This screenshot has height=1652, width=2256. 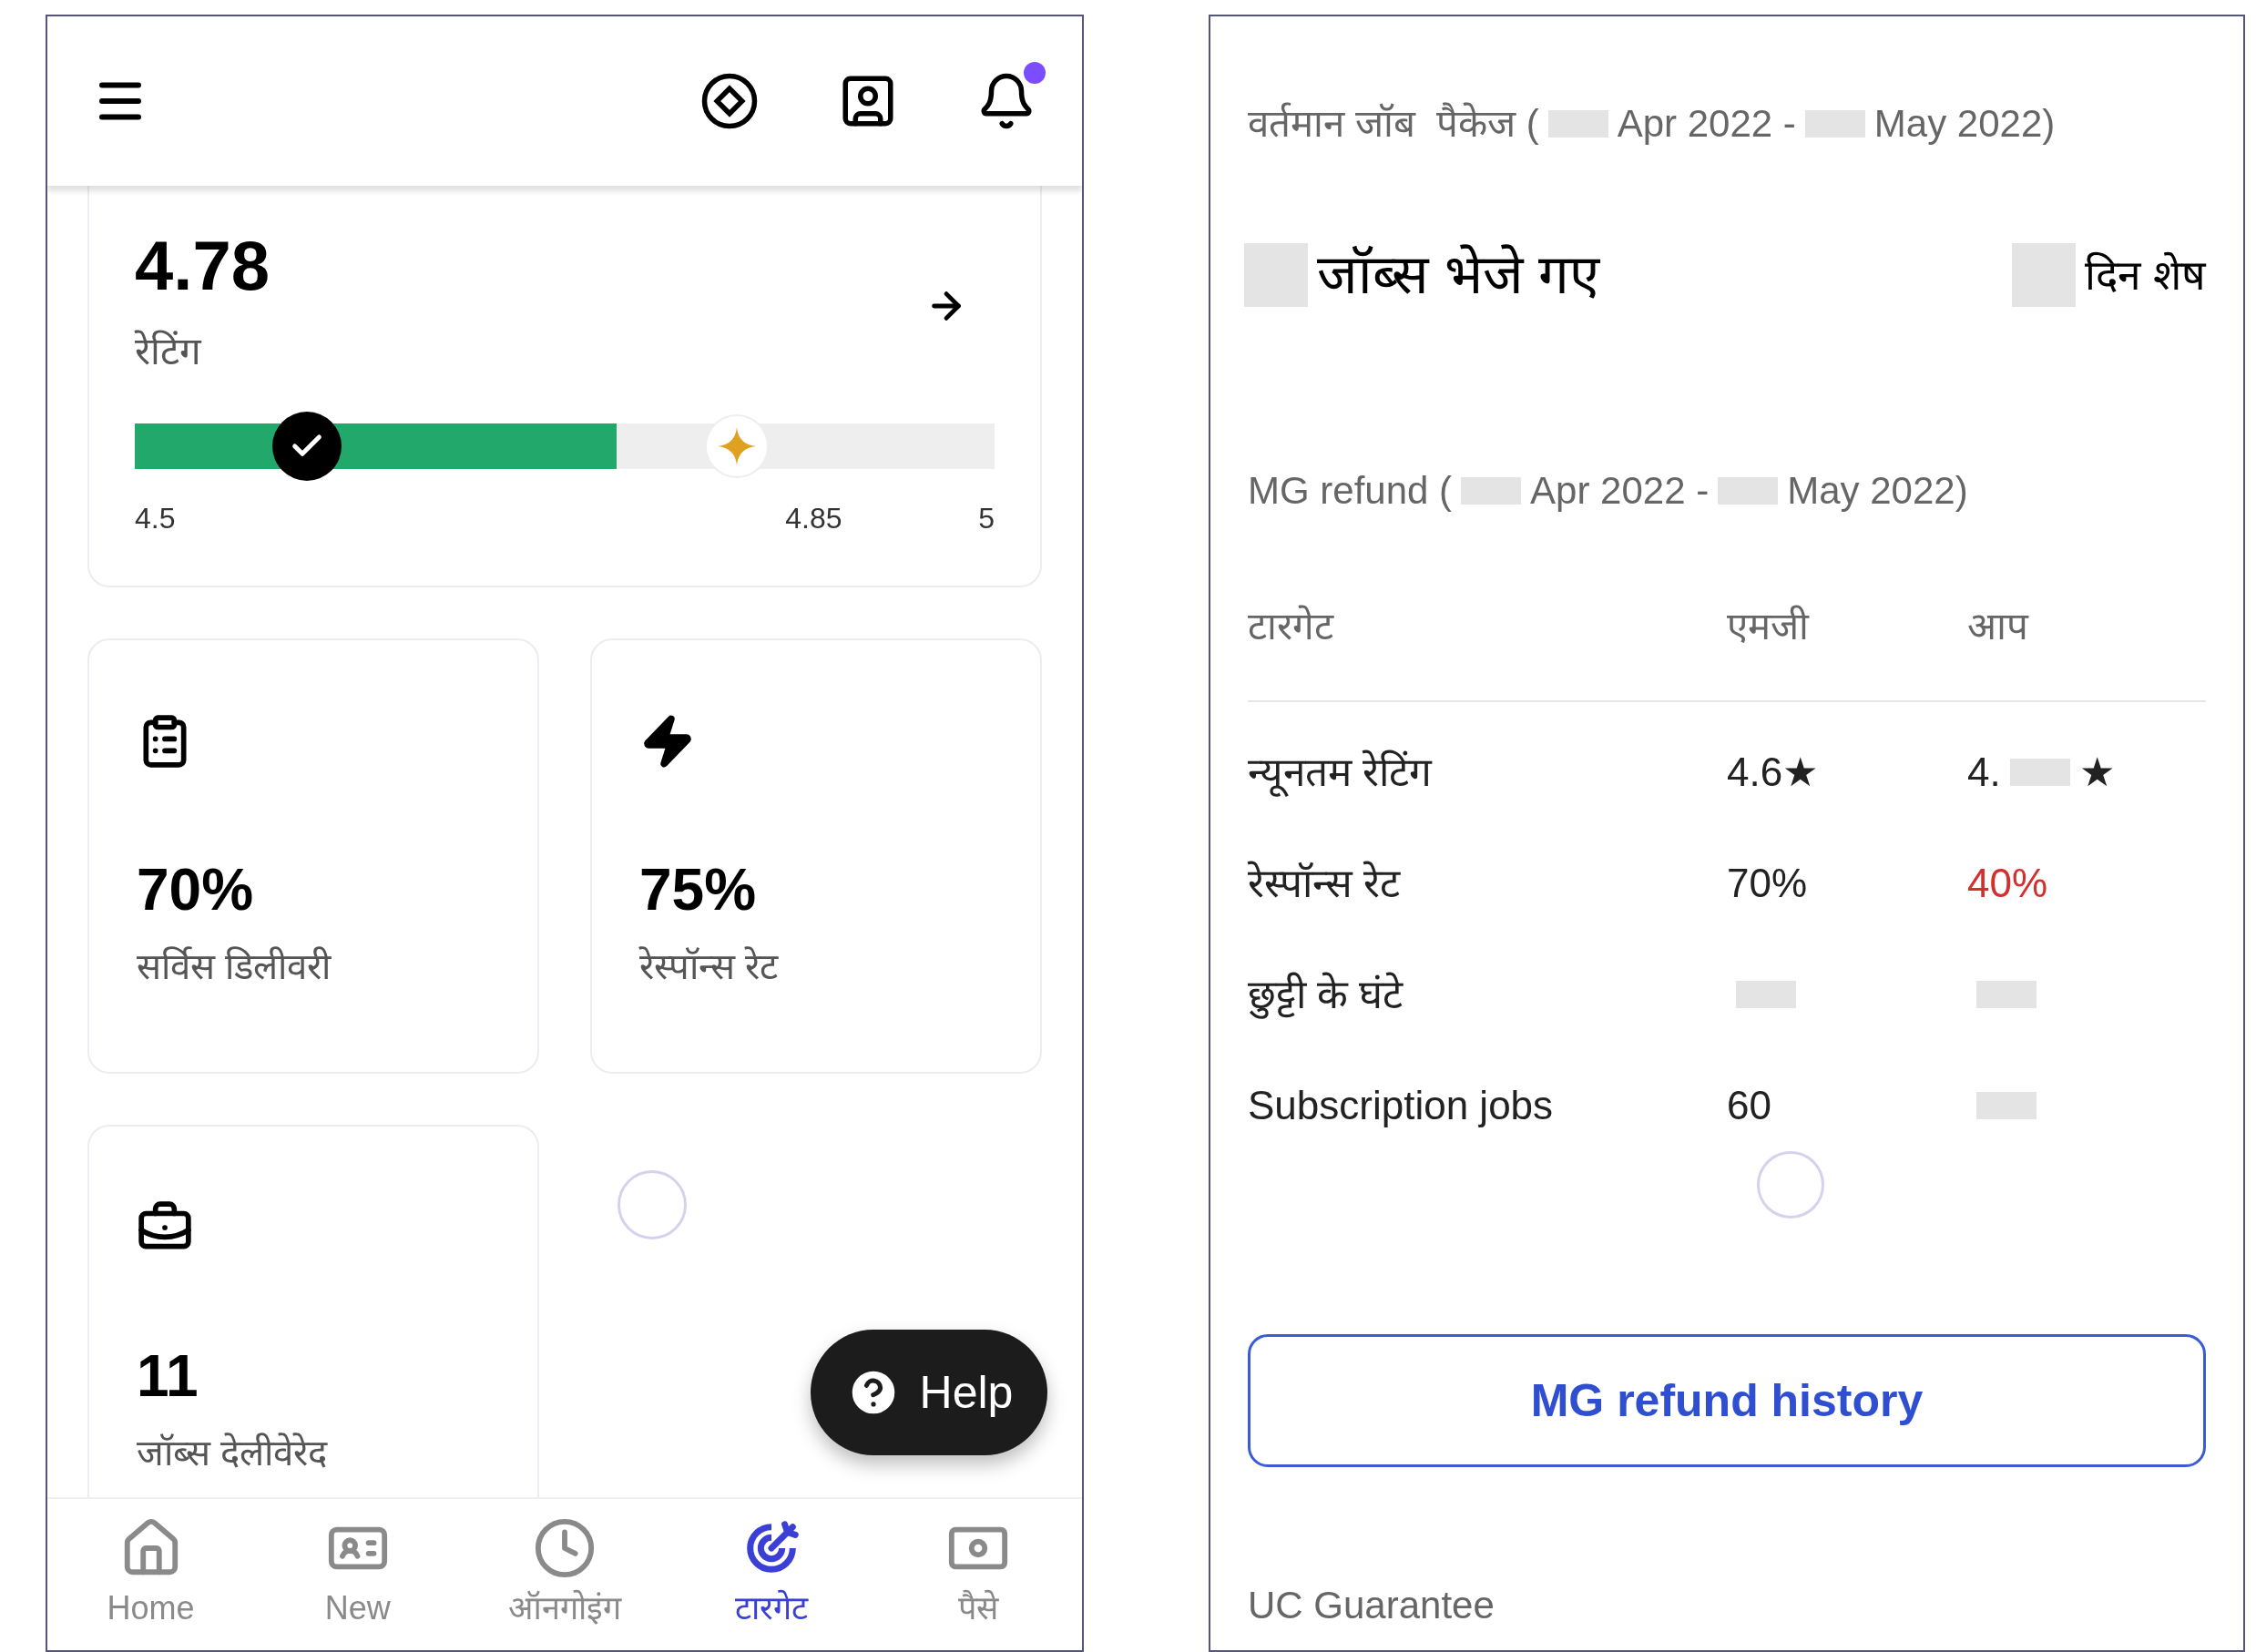 I want to click on text: MG refund (, so click(x=1350, y=491).